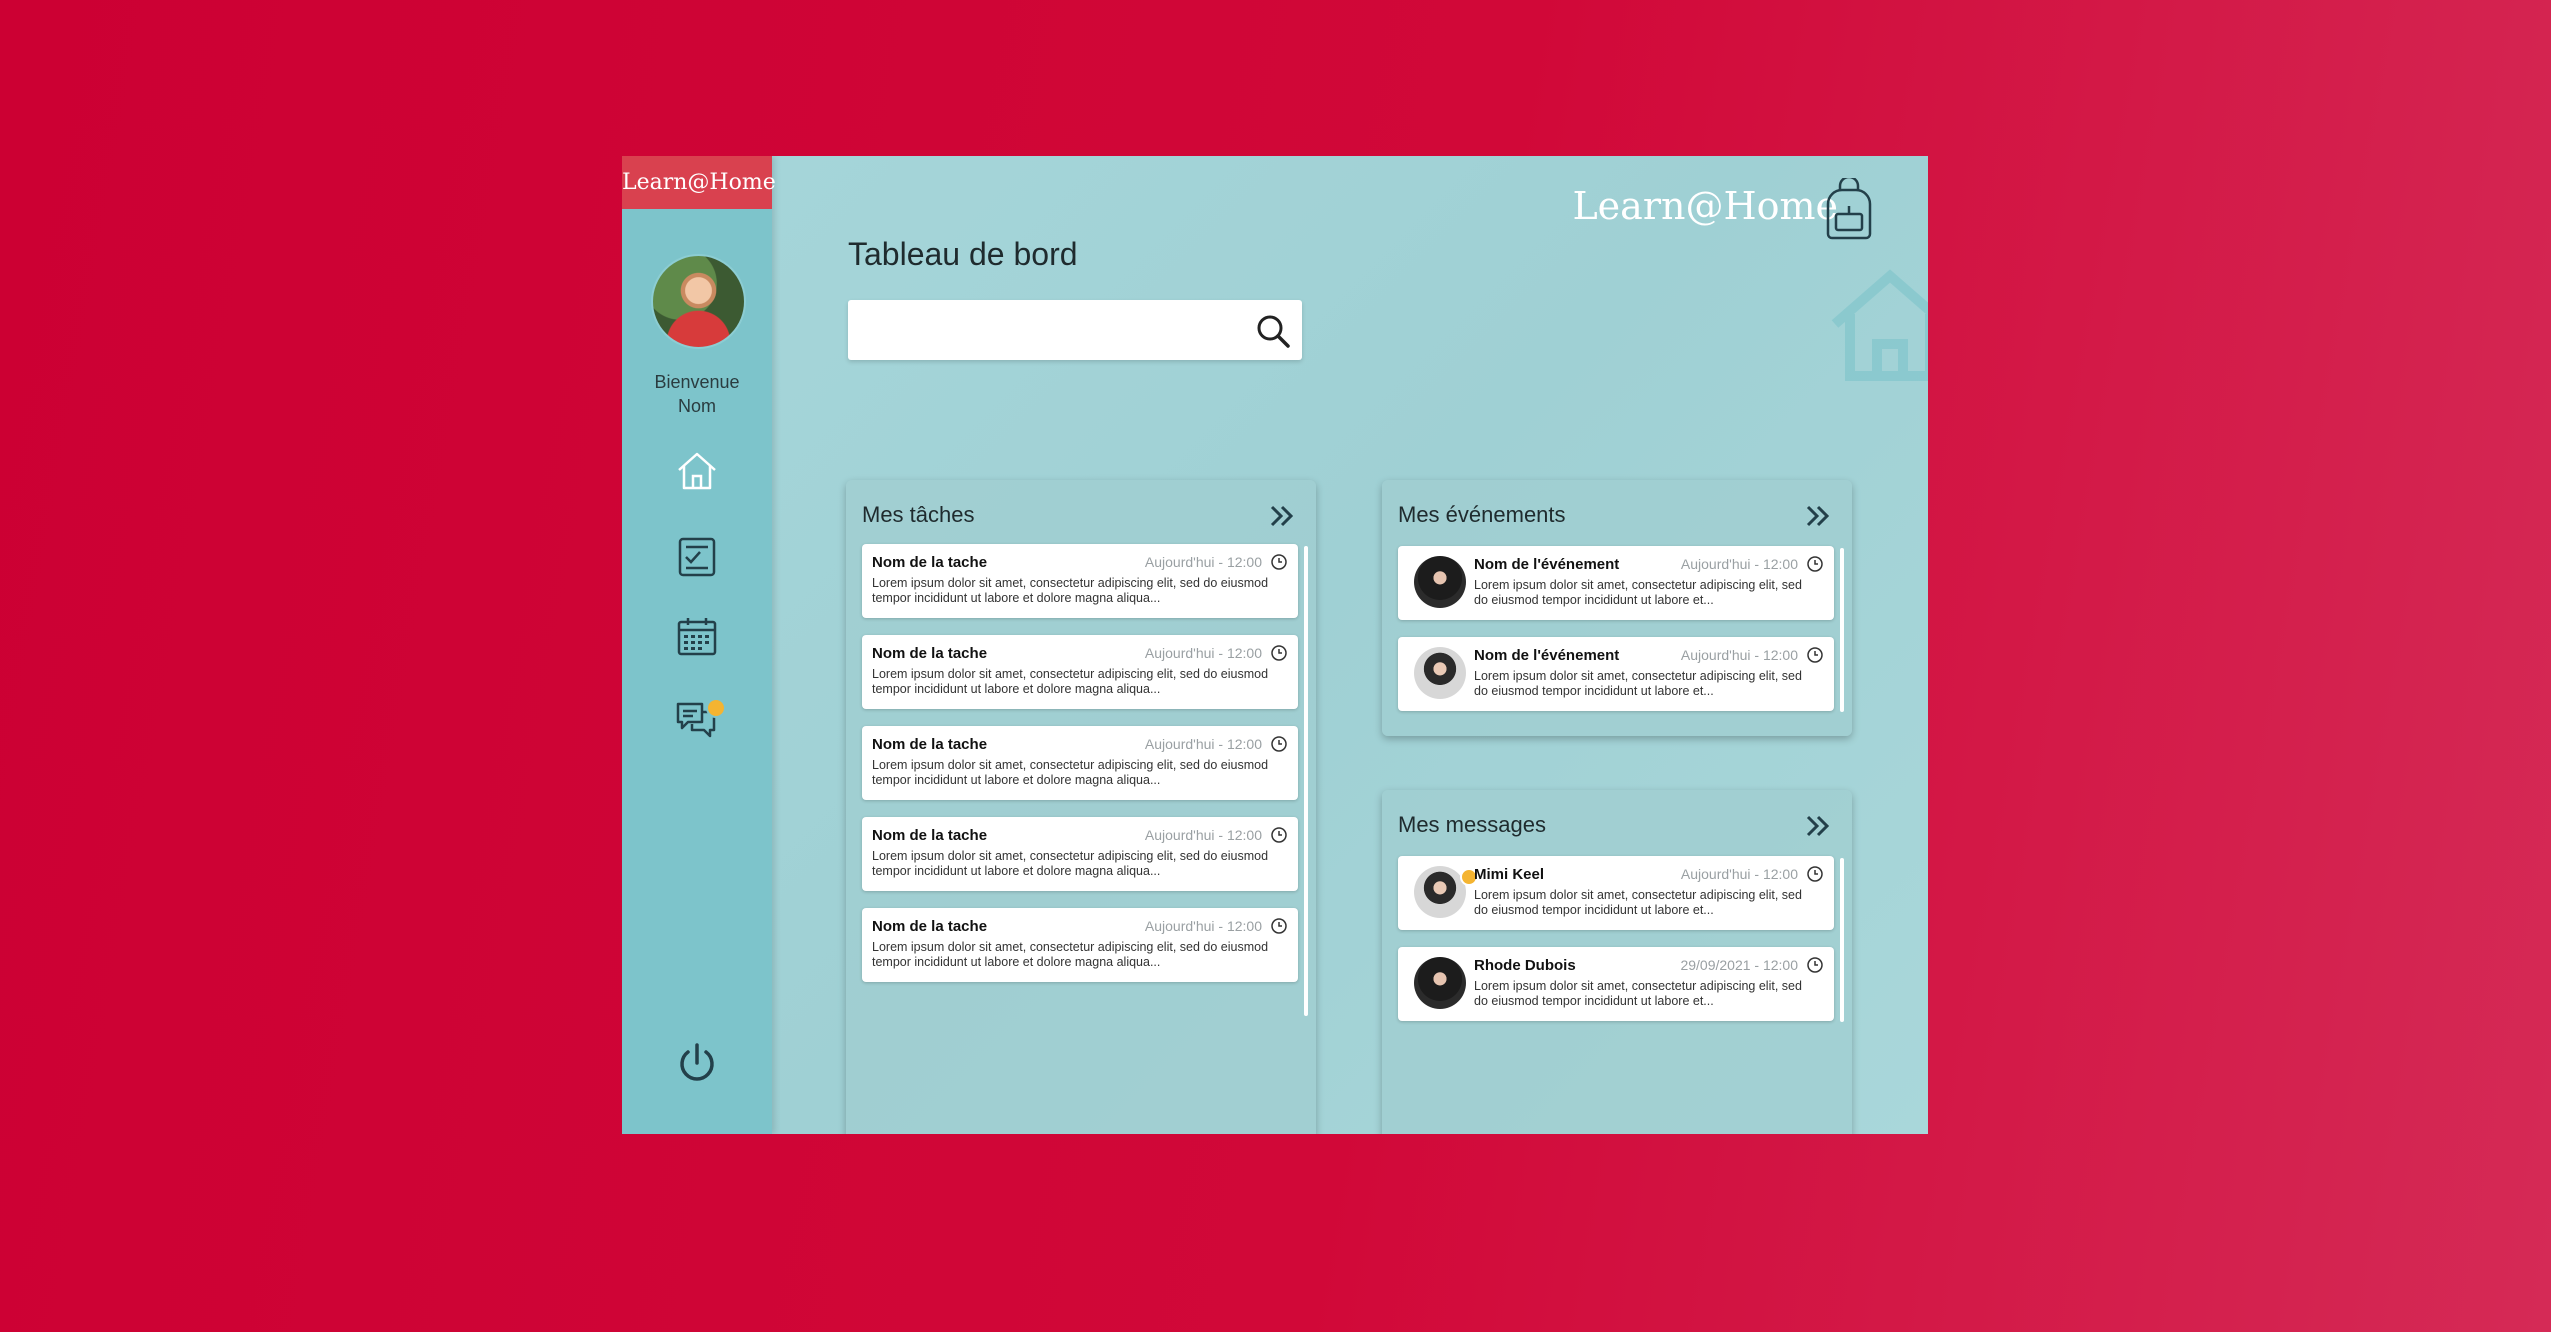  Describe the element at coordinates (1482, 514) in the screenshot. I see `events-title: Mes événements` at that location.